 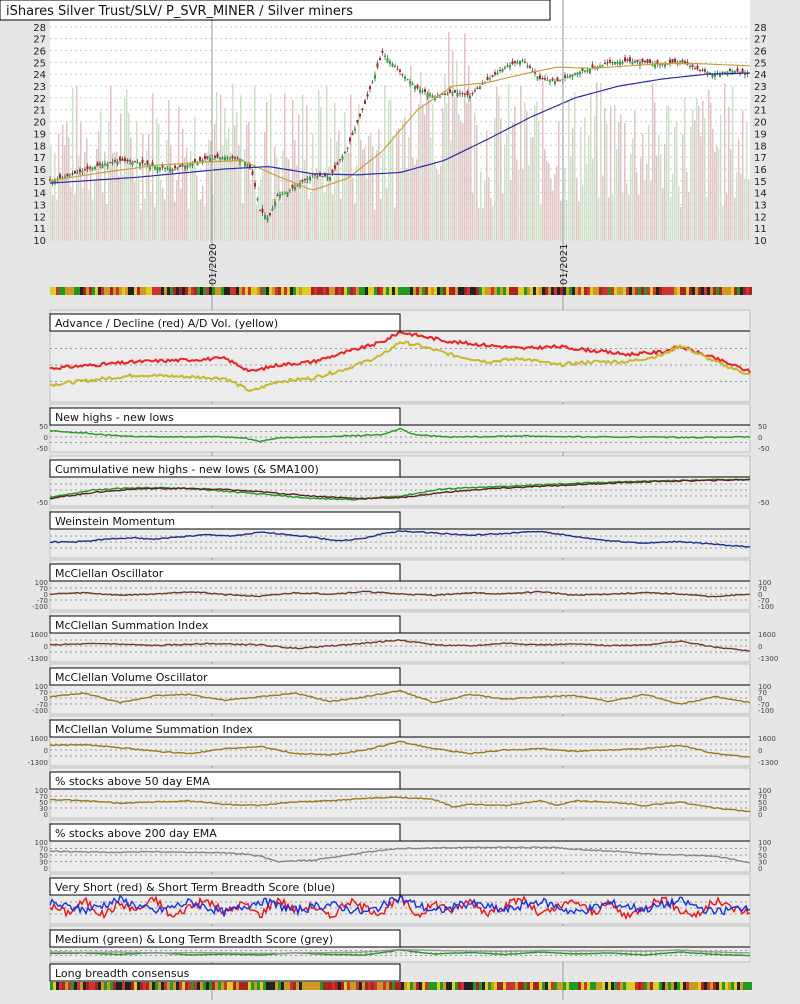 I want to click on price-ytick-left: 25, so click(x=39, y=63).